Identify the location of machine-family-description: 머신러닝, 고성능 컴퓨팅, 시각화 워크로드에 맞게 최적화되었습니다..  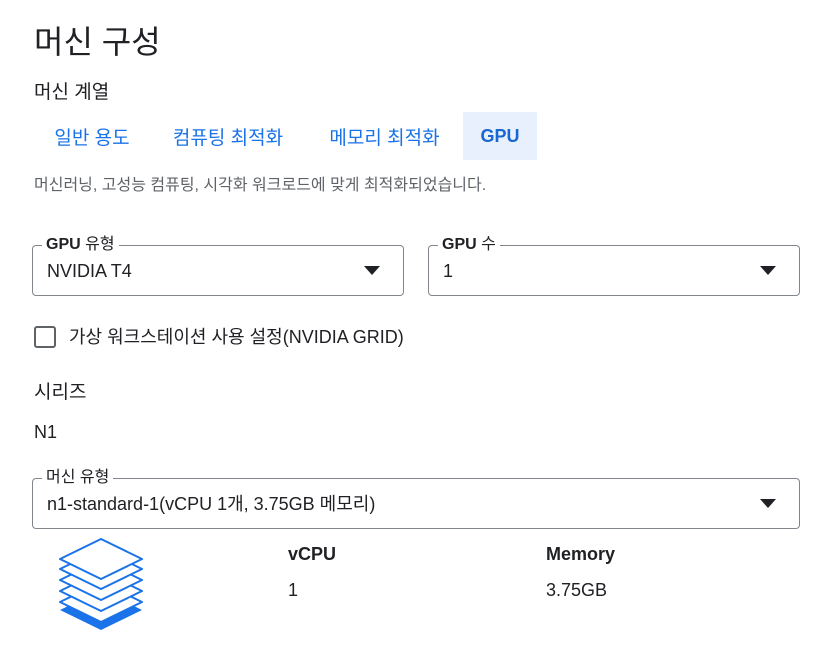
(260, 185).